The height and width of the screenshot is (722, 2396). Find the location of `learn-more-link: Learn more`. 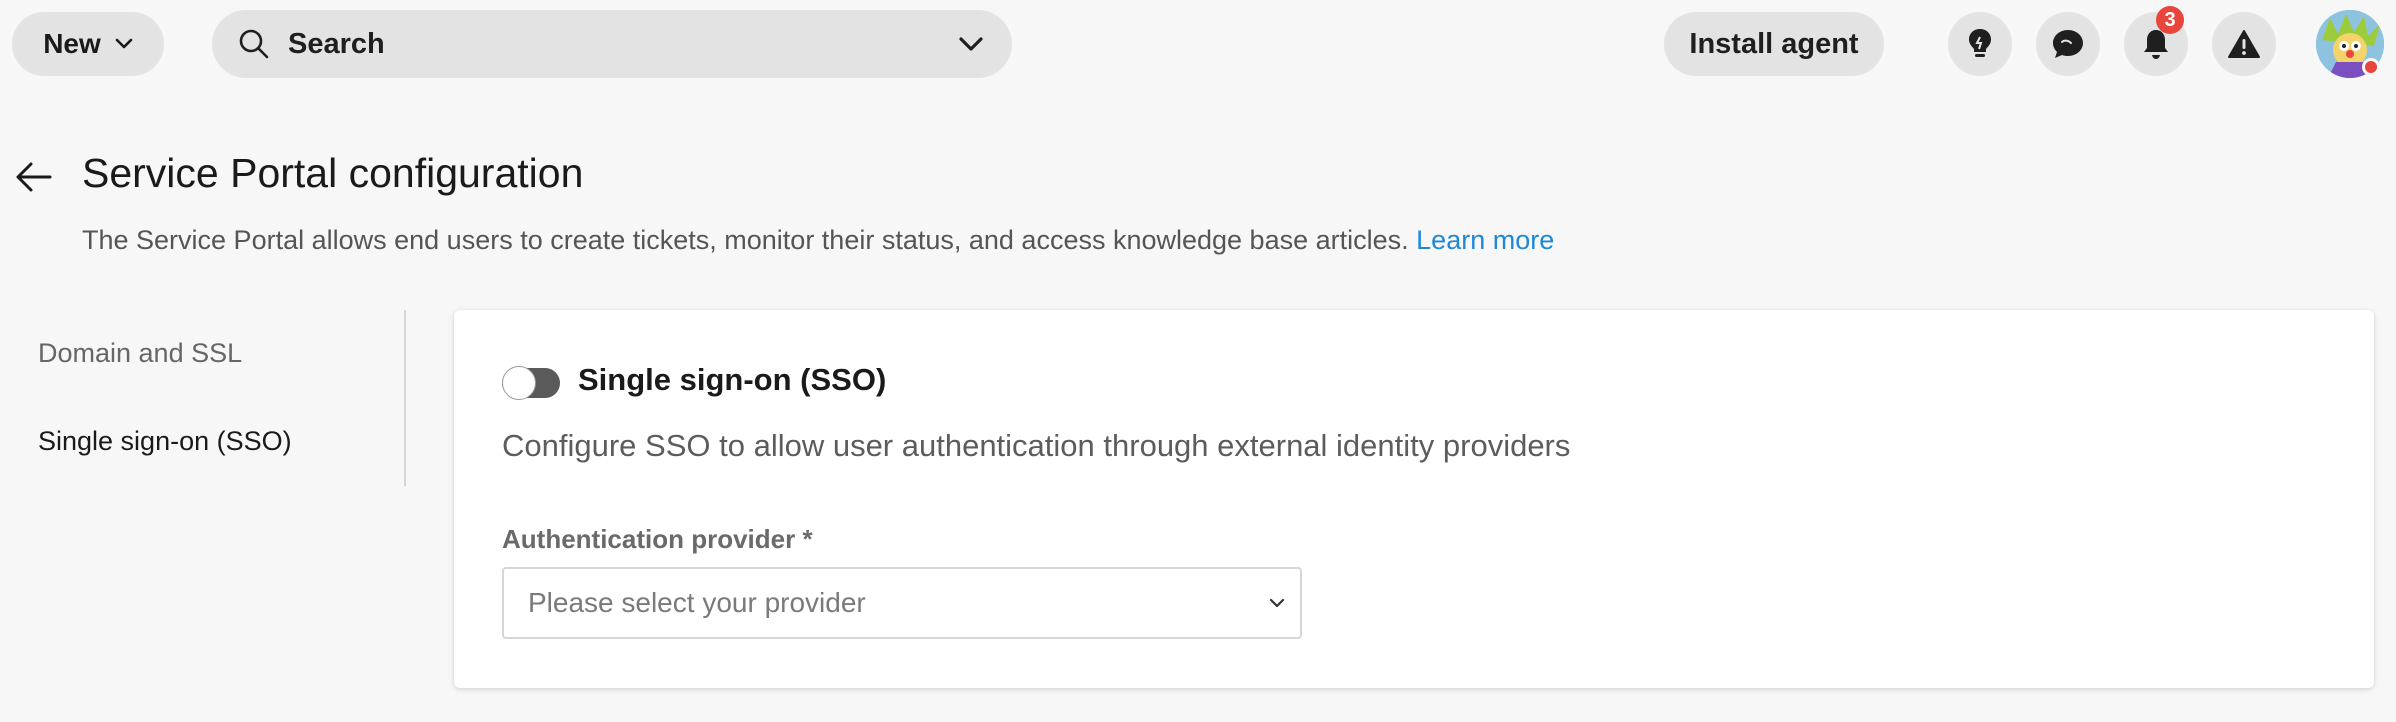

learn-more-link: Learn more is located at coordinates (1485, 240).